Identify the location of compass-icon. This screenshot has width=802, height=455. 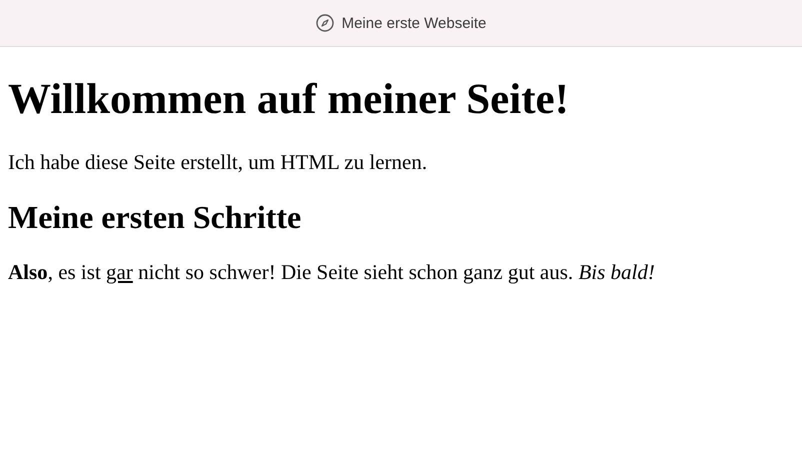
(325, 23).